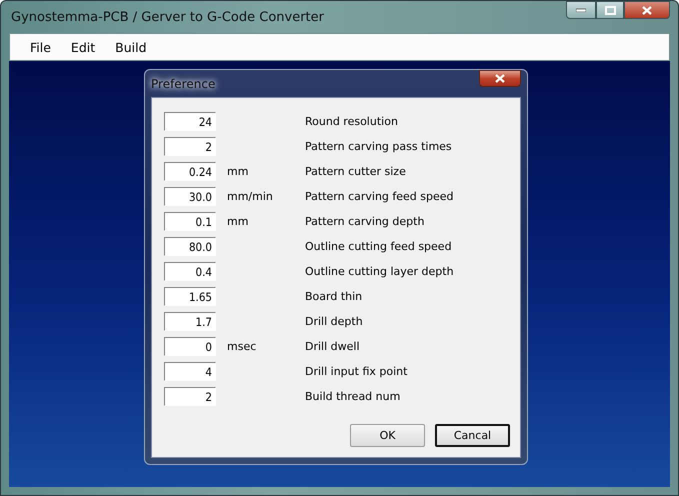  I want to click on number-field: 1.7, so click(190, 321).